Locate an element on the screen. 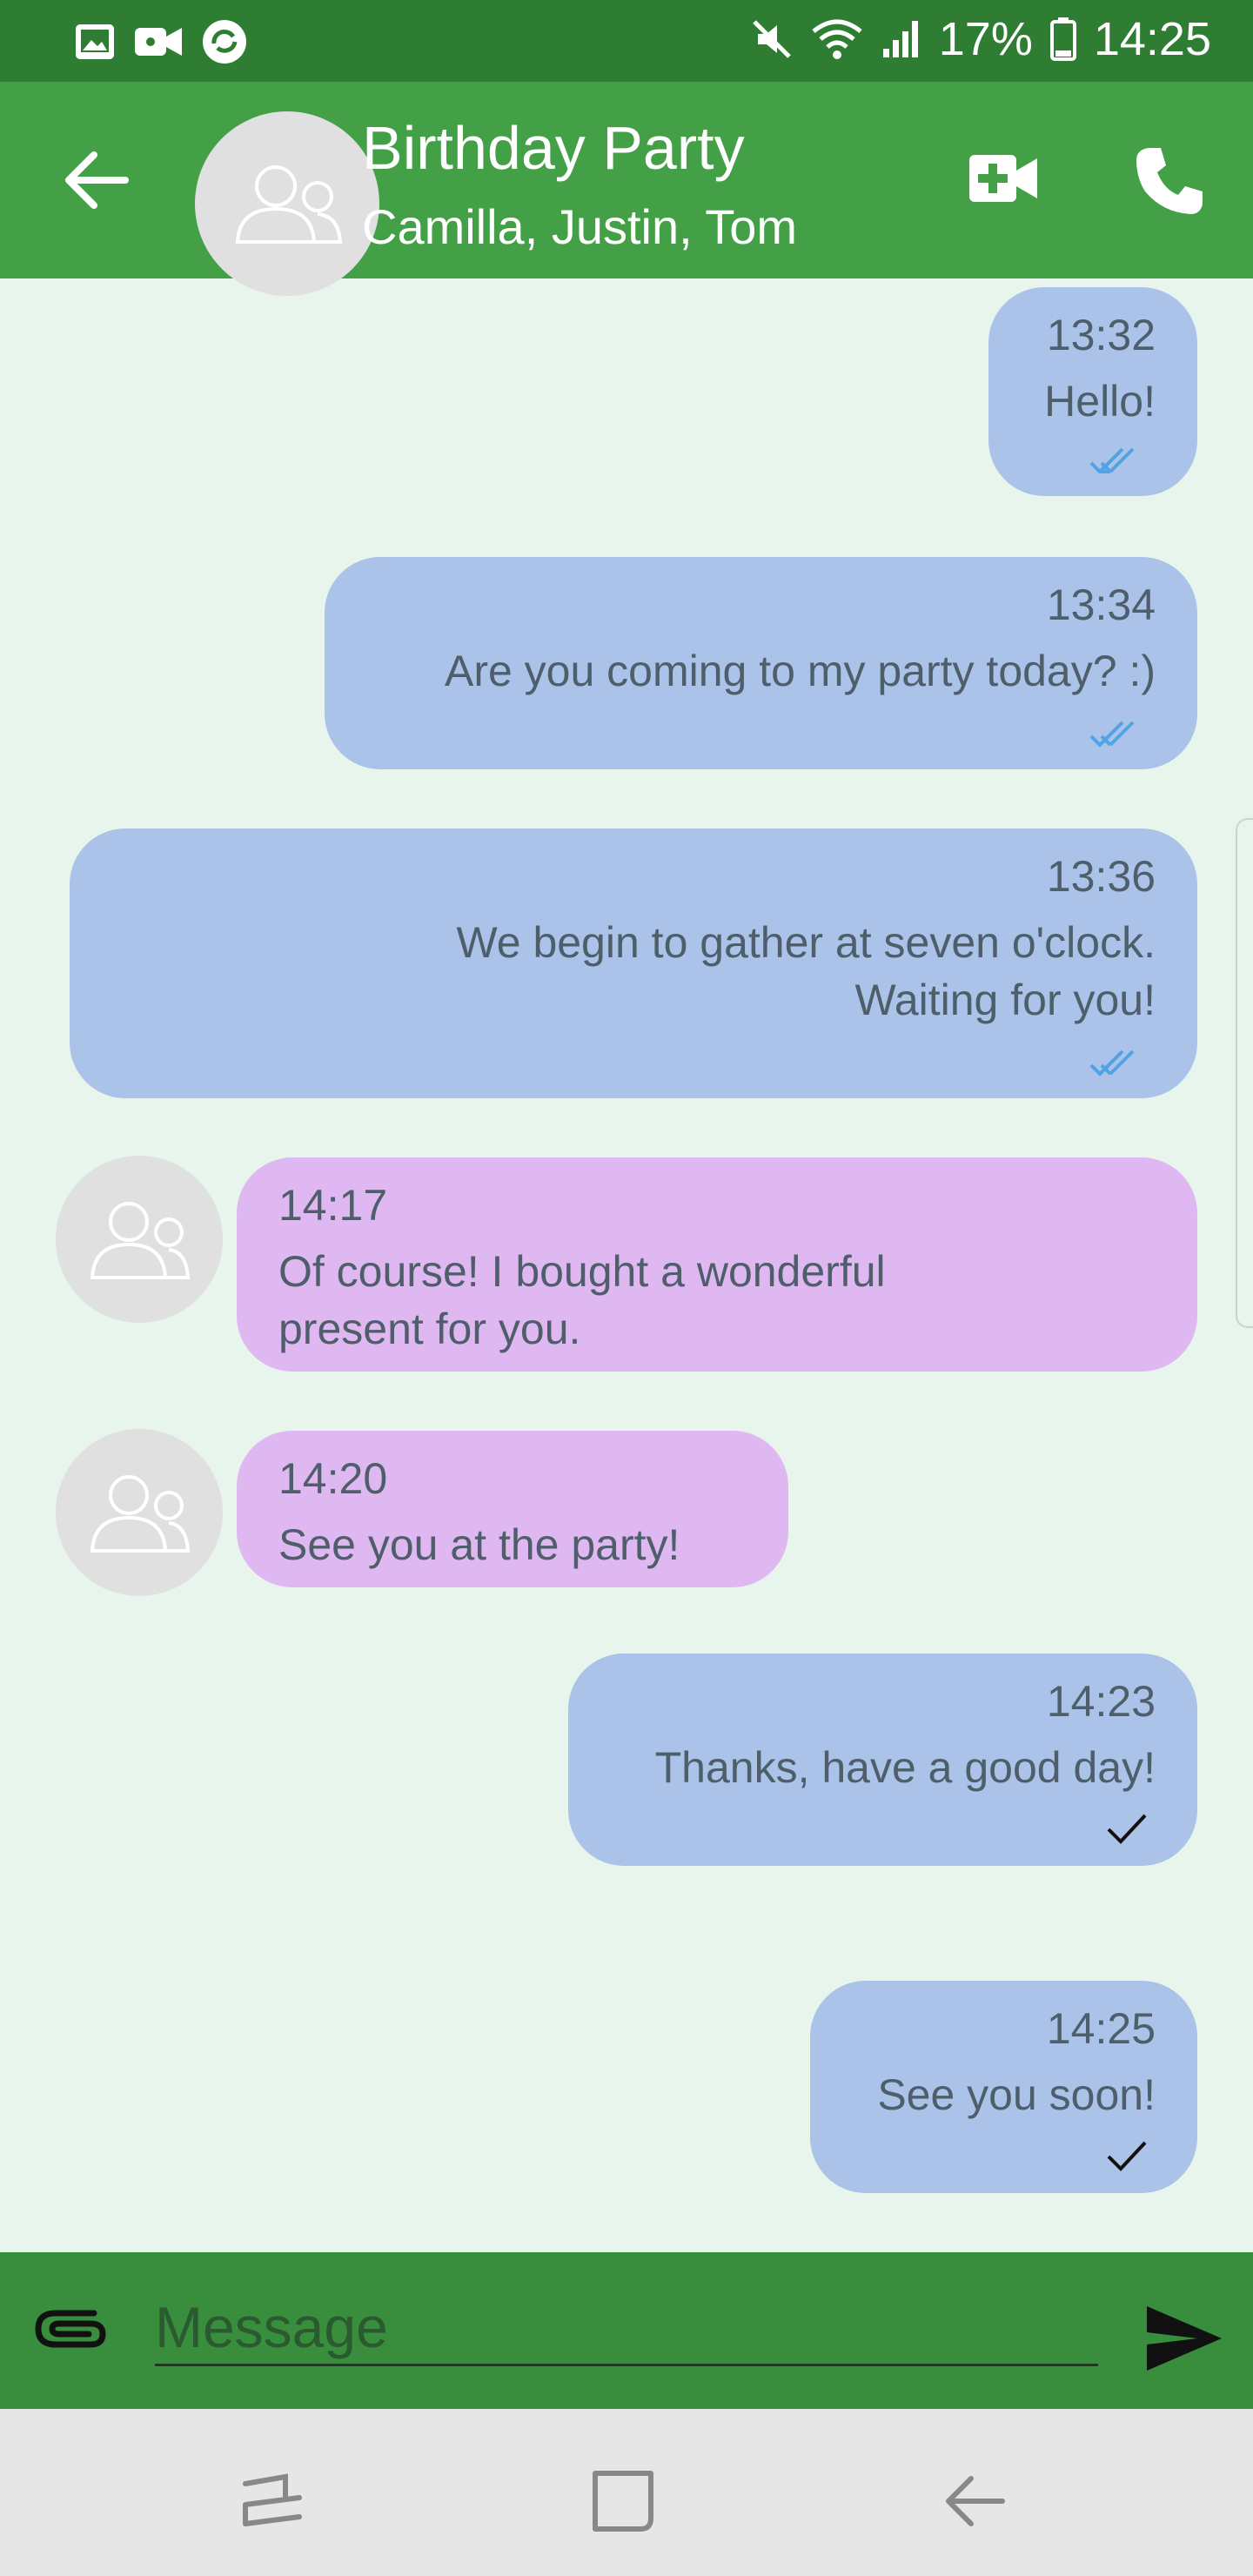 Image resolution: width=1253 pixels, height=2576 pixels. send-icon is located at coordinates (1184, 2338).